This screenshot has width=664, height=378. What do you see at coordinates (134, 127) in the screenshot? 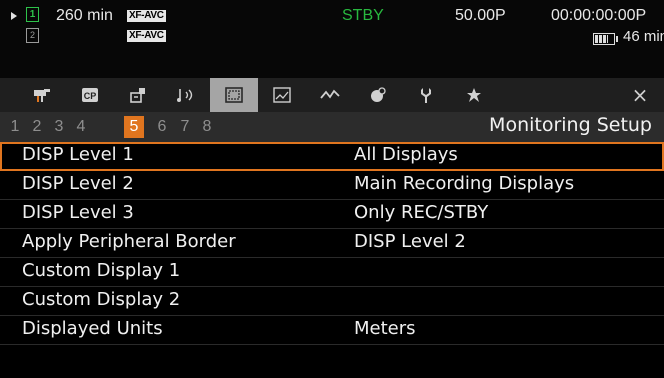
I see `page-5: 5` at bounding box center [134, 127].